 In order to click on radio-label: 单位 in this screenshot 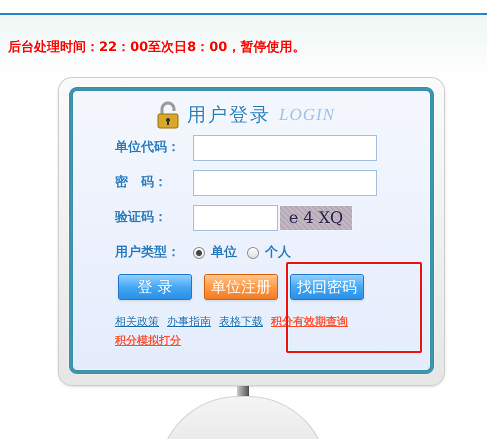, I will do `click(224, 253)`.